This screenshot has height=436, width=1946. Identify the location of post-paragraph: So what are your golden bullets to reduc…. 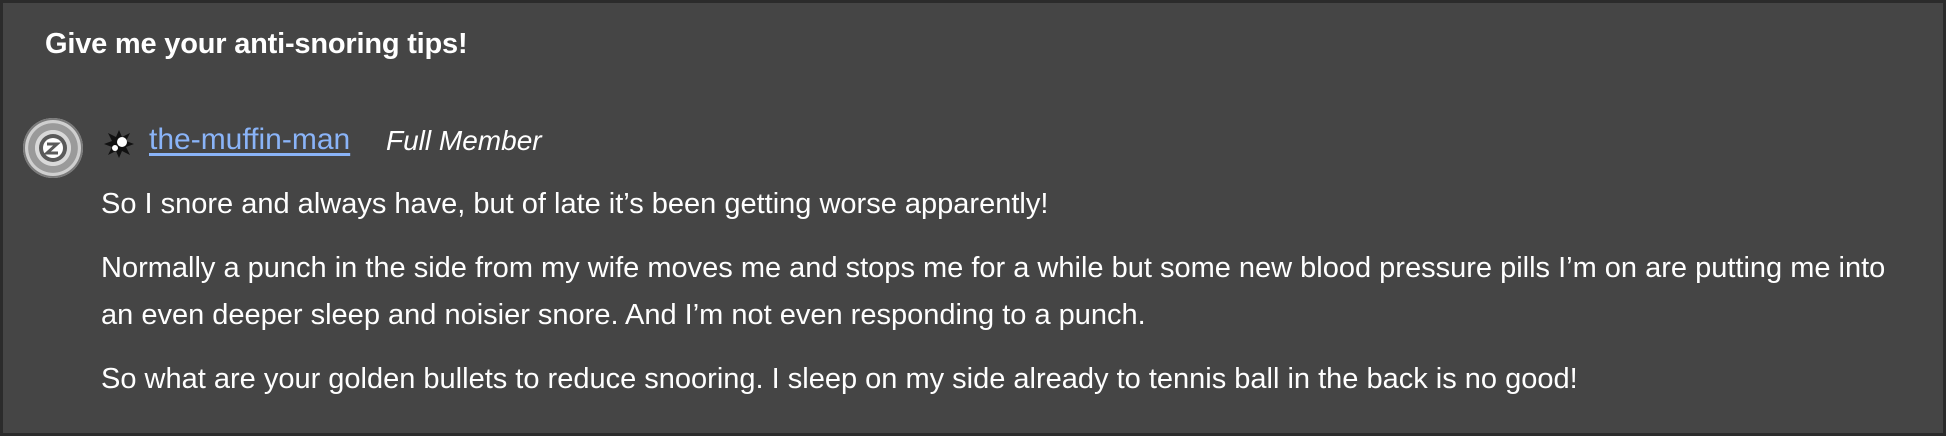
(839, 379).